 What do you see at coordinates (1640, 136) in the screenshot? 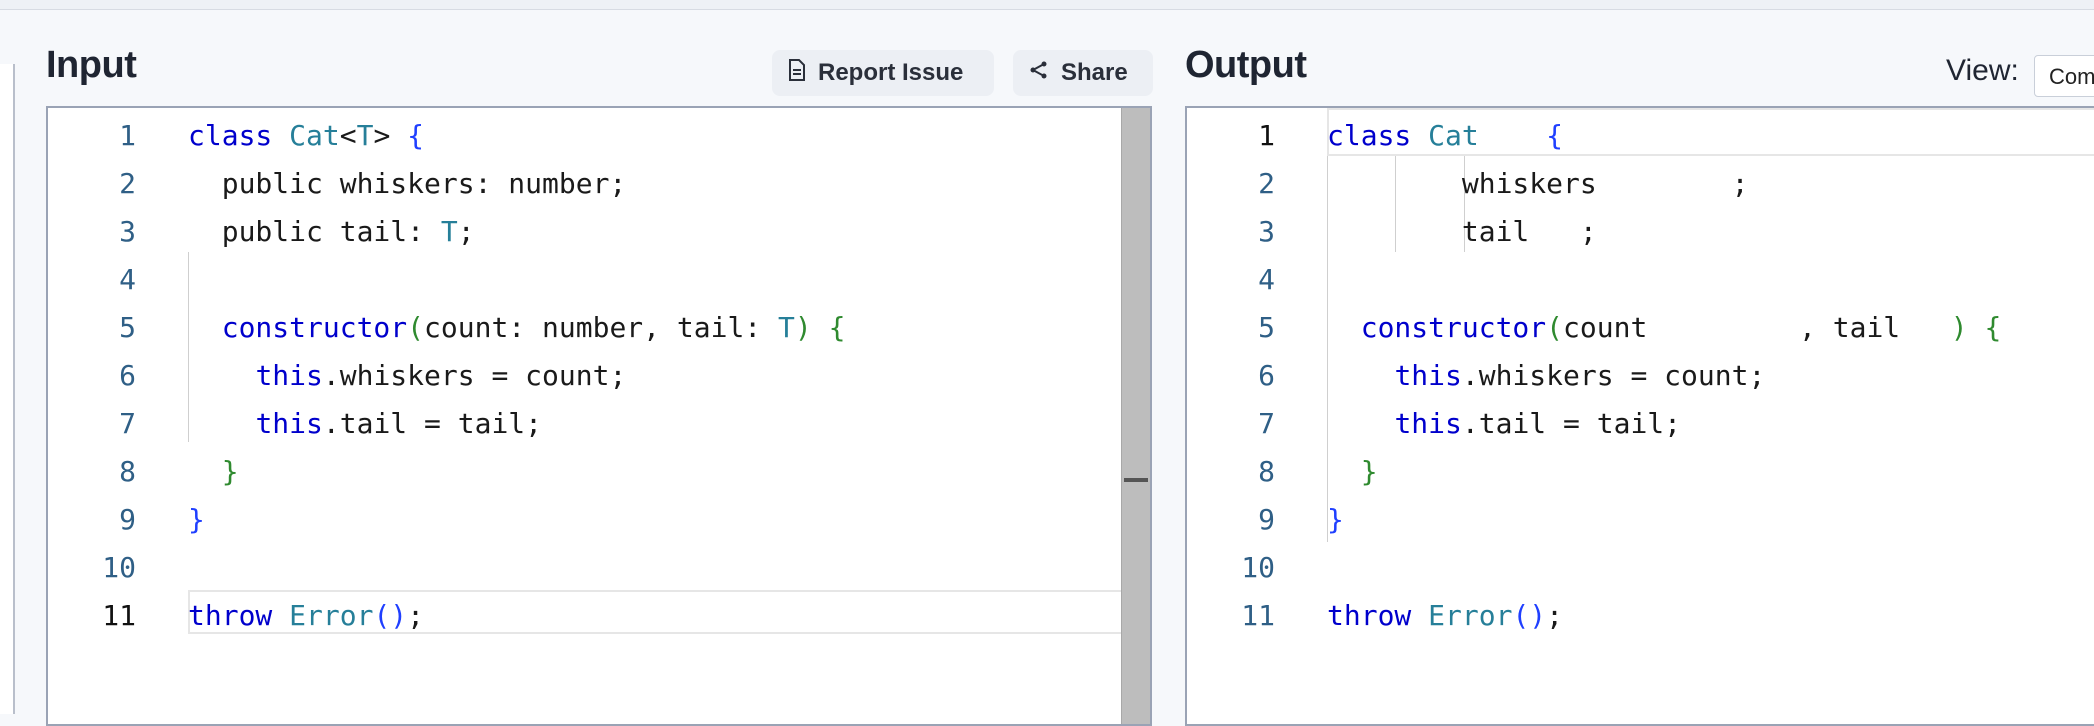
I see `code-line: 1 class Cat {` at bounding box center [1640, 136].